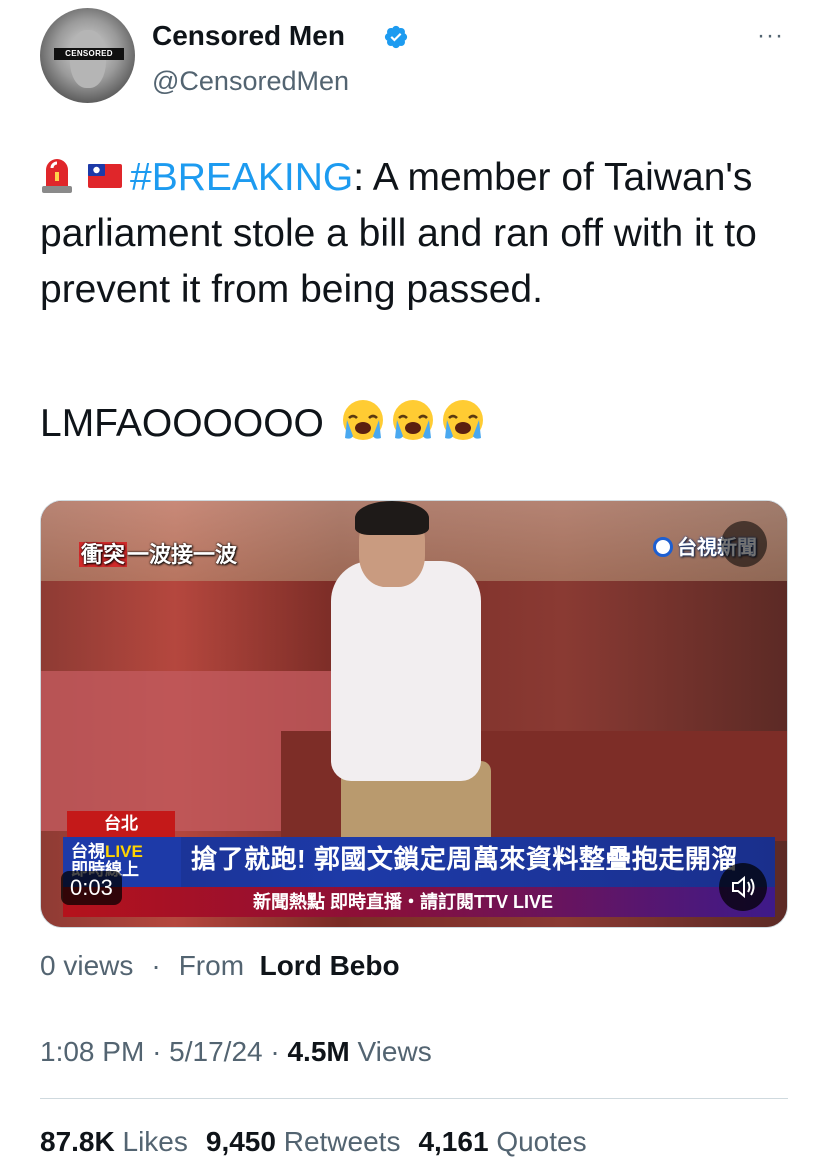  What do you see at coordinates (248, 36) in the screenshot?
I see `author-display-name: Censored Men` at bounding box center [248, 36].